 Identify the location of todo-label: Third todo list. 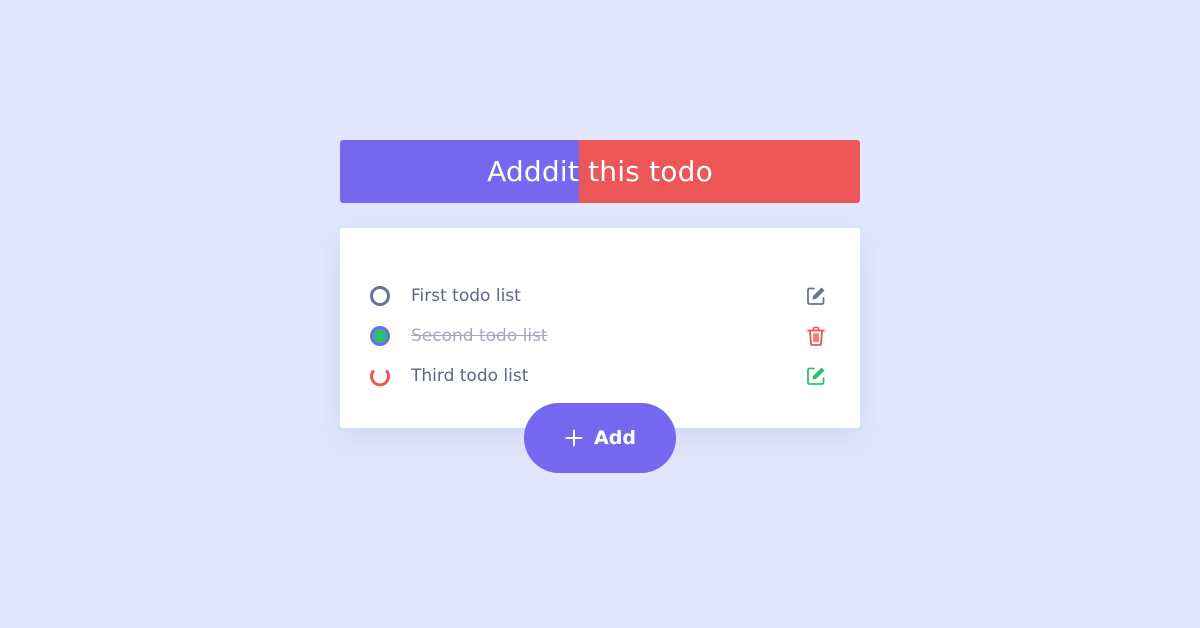
(470, 376).